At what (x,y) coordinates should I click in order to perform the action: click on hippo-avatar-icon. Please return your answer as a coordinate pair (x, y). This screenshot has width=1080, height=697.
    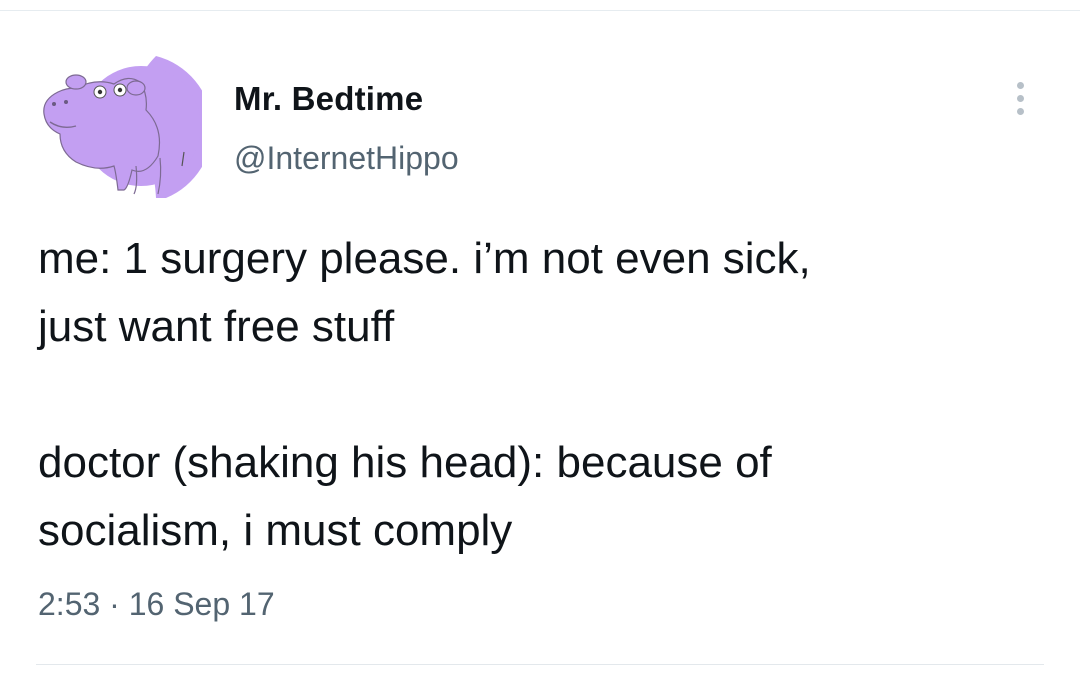
    Looking at the image, I should click on (119, 123).